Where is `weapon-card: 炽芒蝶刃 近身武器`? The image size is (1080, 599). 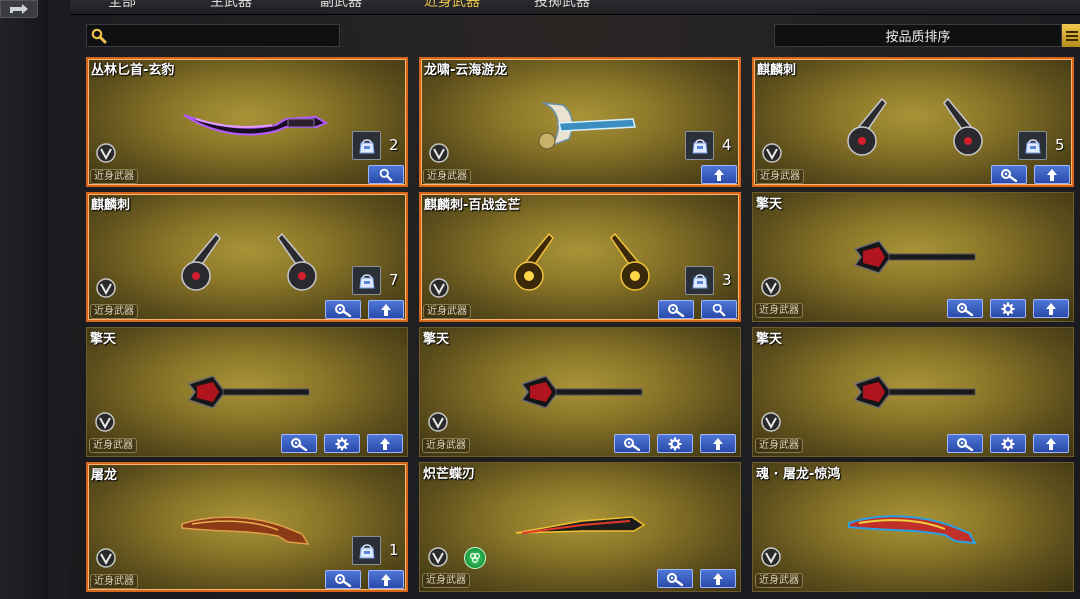
weapon-card: 炽芒蝶刃 近身武器 is located at coordinates (580, 527).